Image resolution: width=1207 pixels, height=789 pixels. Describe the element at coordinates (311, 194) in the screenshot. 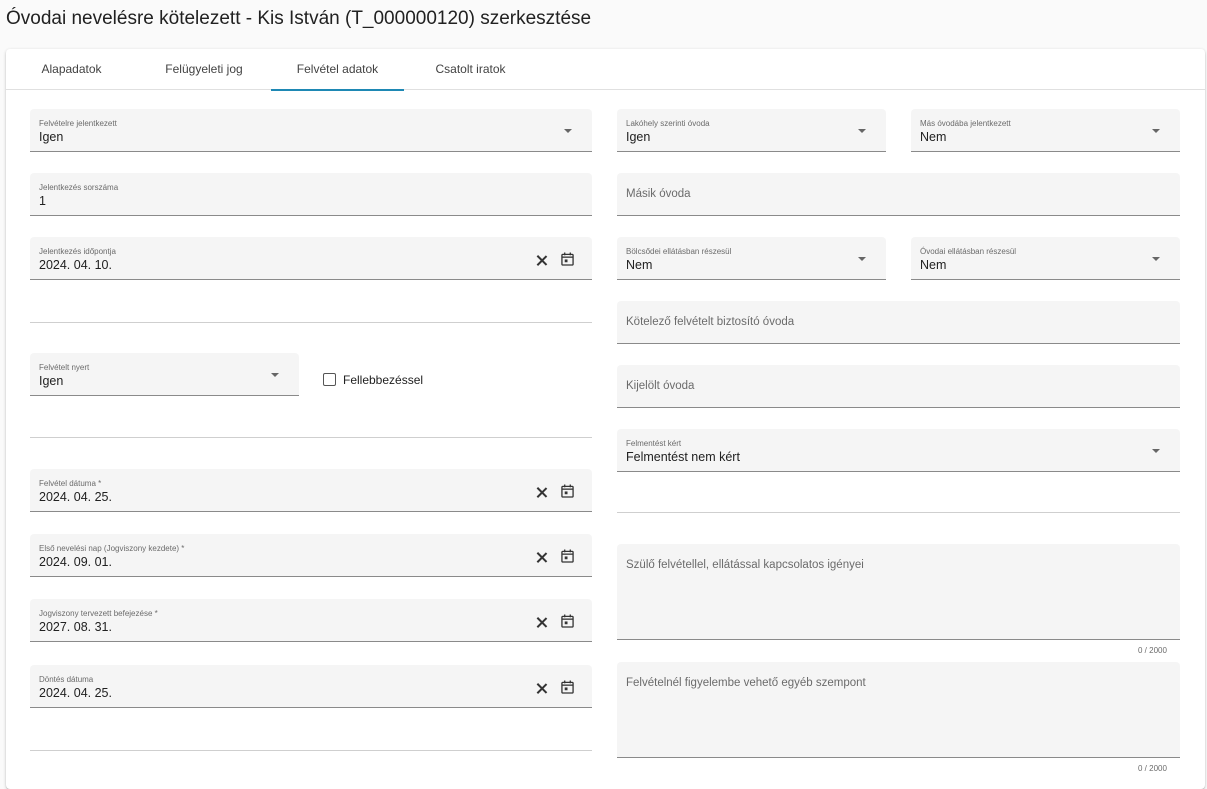

I see `jelentkezes-sorszama-input: Jelentkezés sorszáma 1` at that location.